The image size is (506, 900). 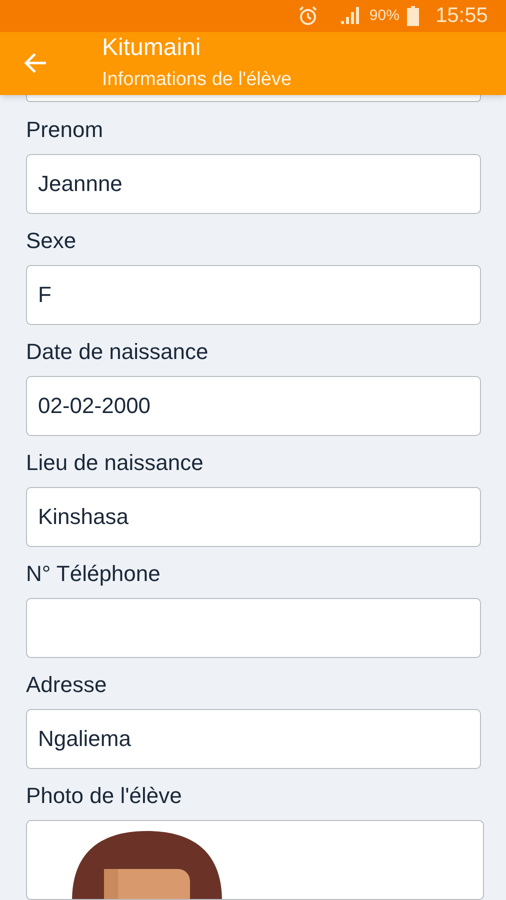 I want to click on screen-subtitle: Informations de l'élève, so click(x=197, y=80).